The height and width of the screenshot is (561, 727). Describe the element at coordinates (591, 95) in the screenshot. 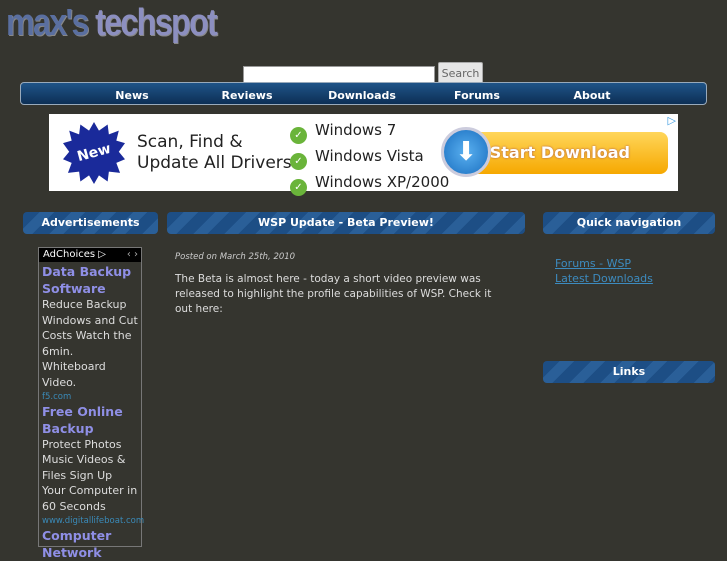

I see `nav-about: About` at that location.